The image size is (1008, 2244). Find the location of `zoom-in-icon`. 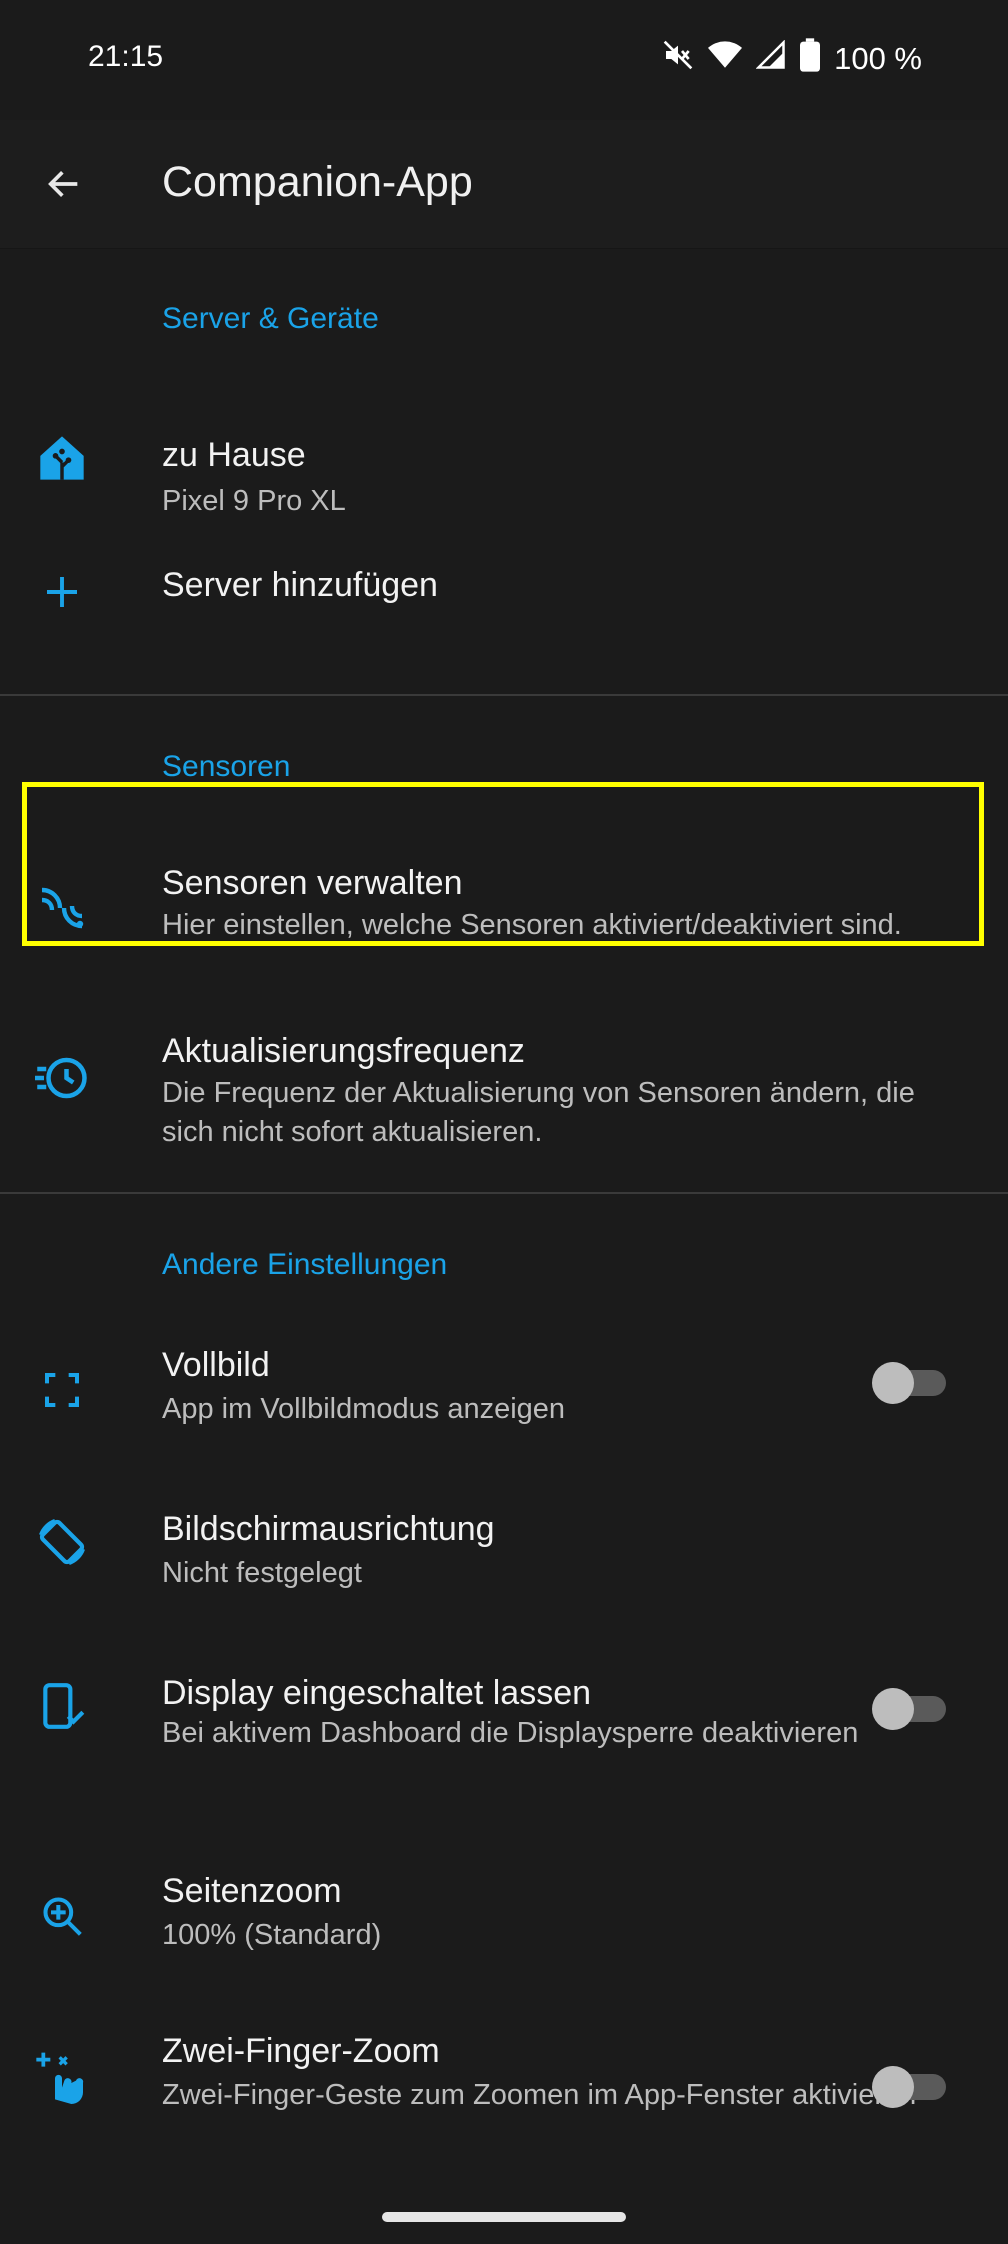

zoom-in-icon is located at coordinates (62, 1916).